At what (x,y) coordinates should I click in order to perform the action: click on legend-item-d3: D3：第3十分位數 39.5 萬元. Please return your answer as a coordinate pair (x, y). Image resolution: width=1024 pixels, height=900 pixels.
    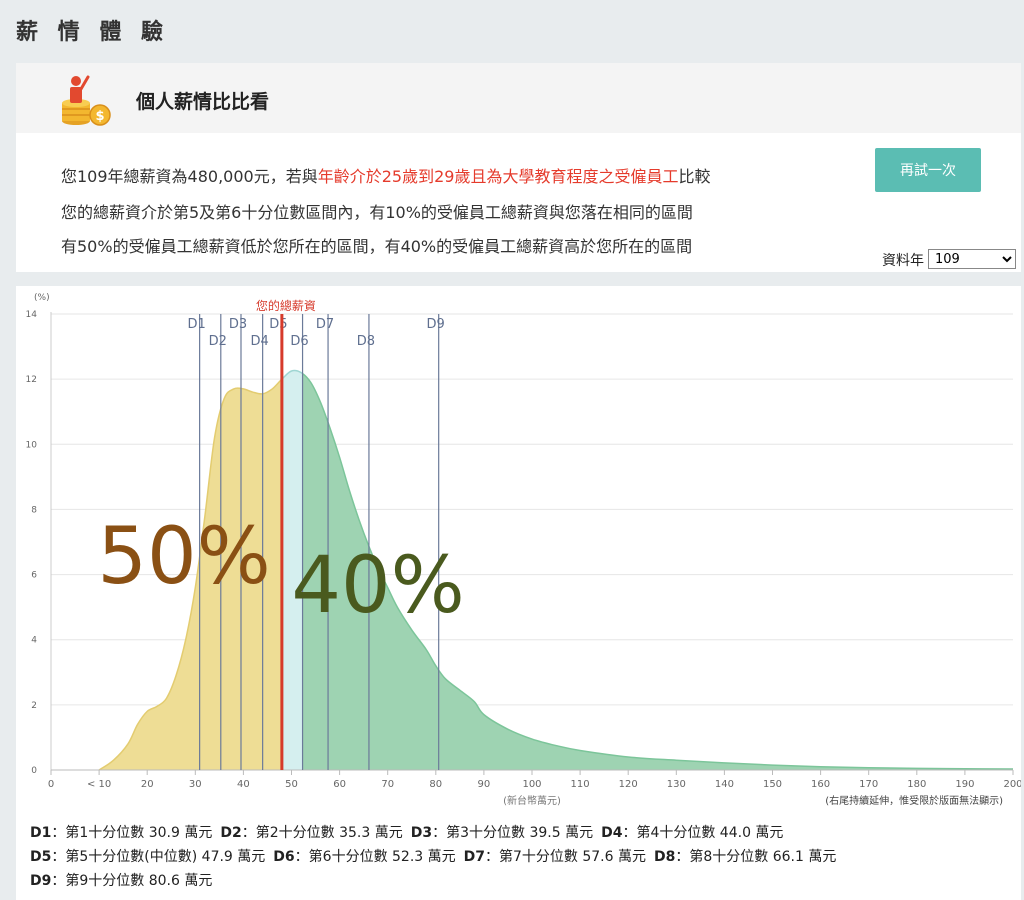
    Looking at the image, I should click on (502, 833).